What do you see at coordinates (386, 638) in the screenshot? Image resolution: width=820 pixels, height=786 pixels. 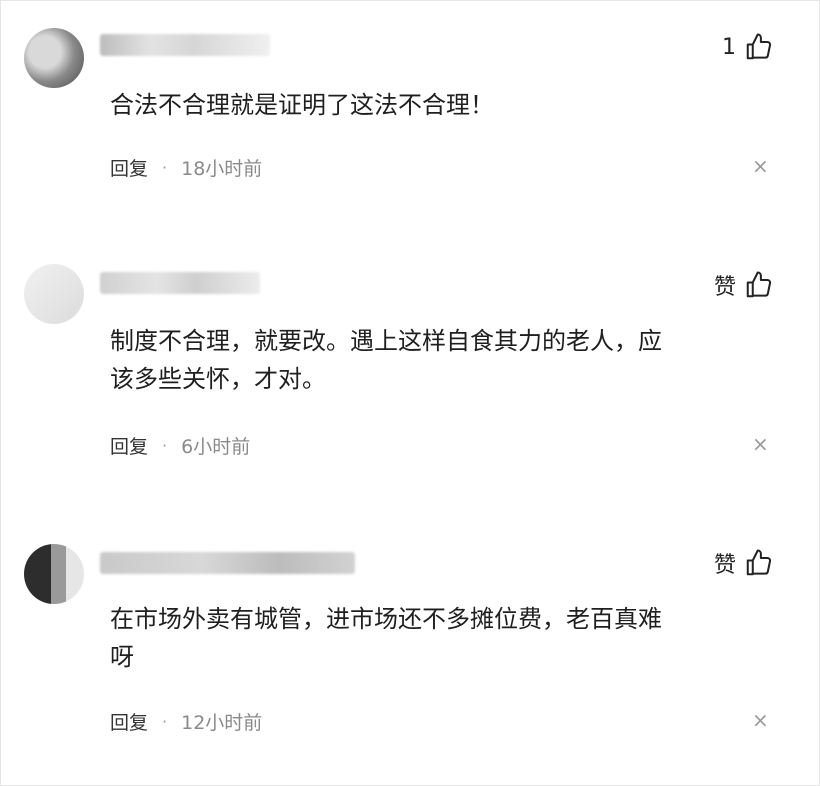 I see `comment-text: 在市场外卖有城管，进市场还不多摊位费，老百真难 呀` at bounding box center [386, 638].